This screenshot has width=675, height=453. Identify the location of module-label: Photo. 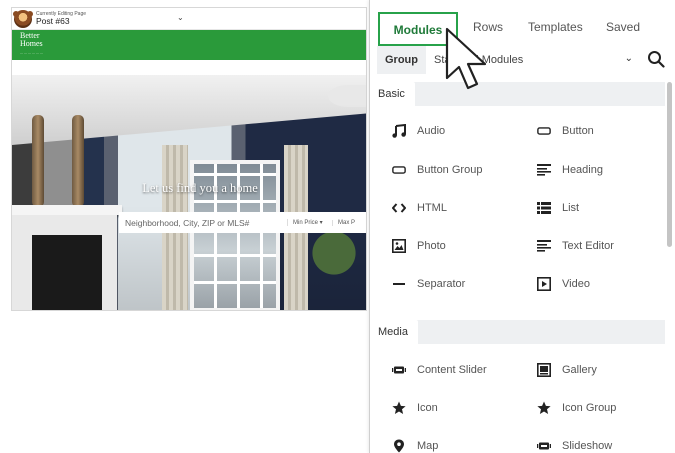
(431, 246).